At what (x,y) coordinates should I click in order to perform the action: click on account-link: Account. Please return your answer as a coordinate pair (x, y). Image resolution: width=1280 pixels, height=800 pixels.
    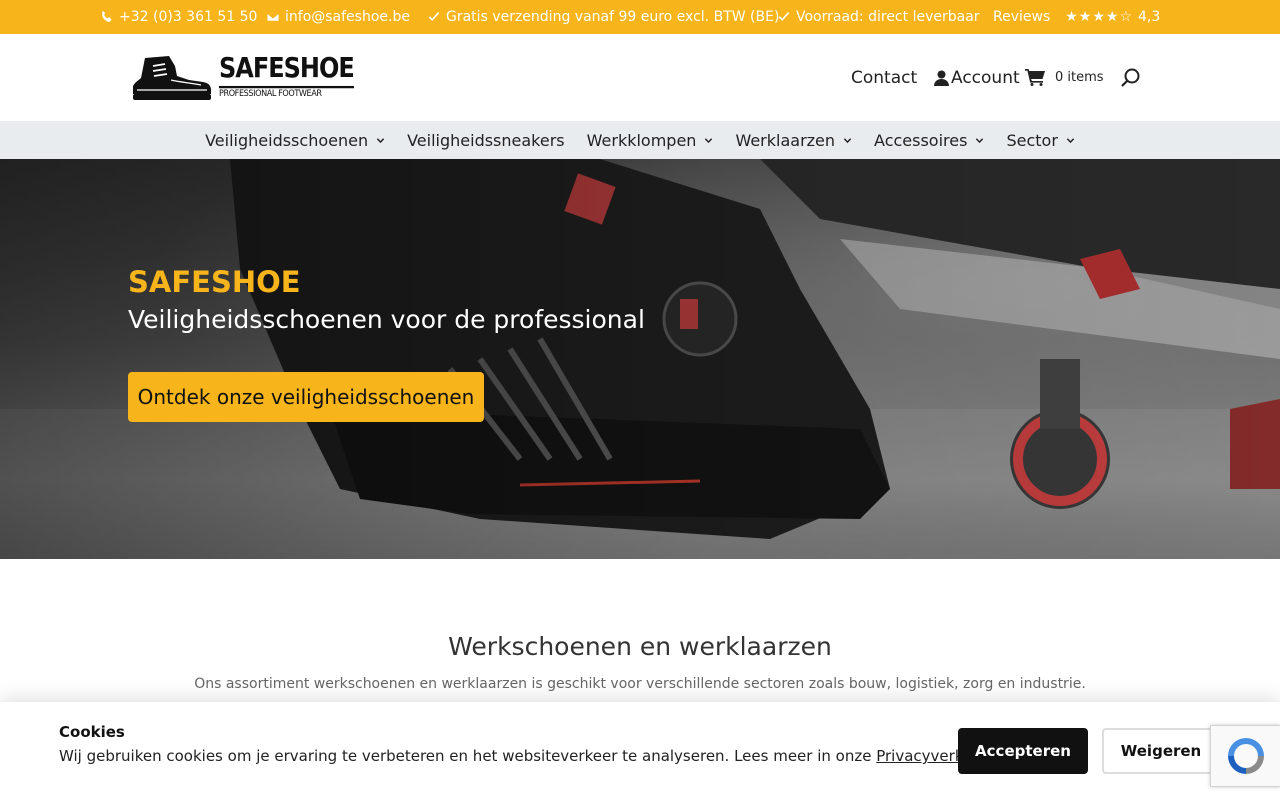
    Looking at the image, I should click on (977, 77).